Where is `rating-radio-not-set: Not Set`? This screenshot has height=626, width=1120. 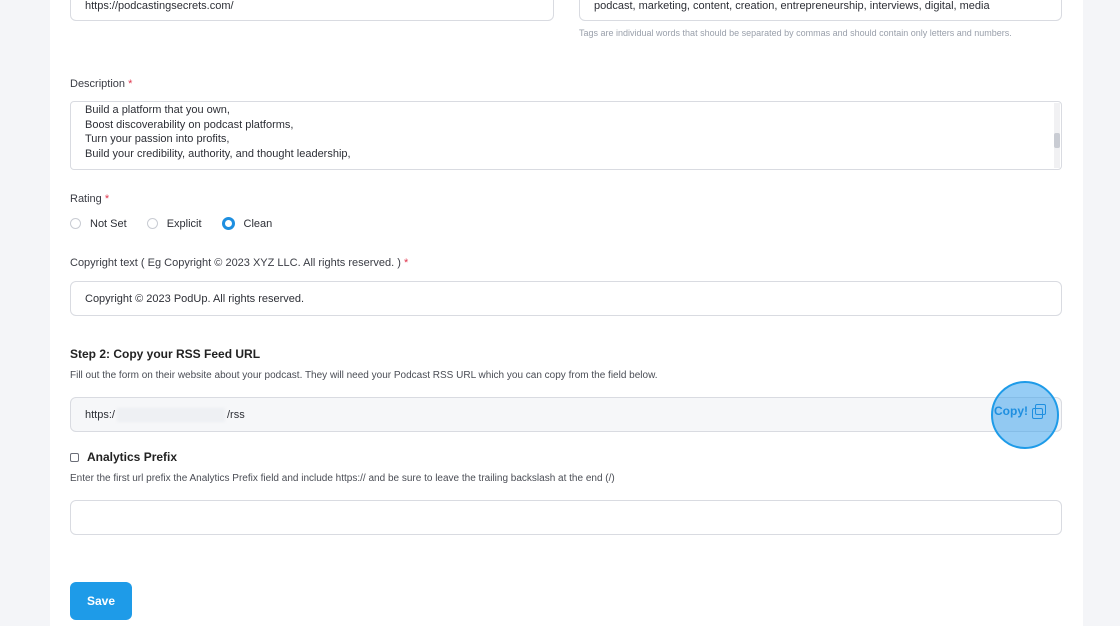 rating-radio-not-set: Not Set is located at coordinates (98, 224).